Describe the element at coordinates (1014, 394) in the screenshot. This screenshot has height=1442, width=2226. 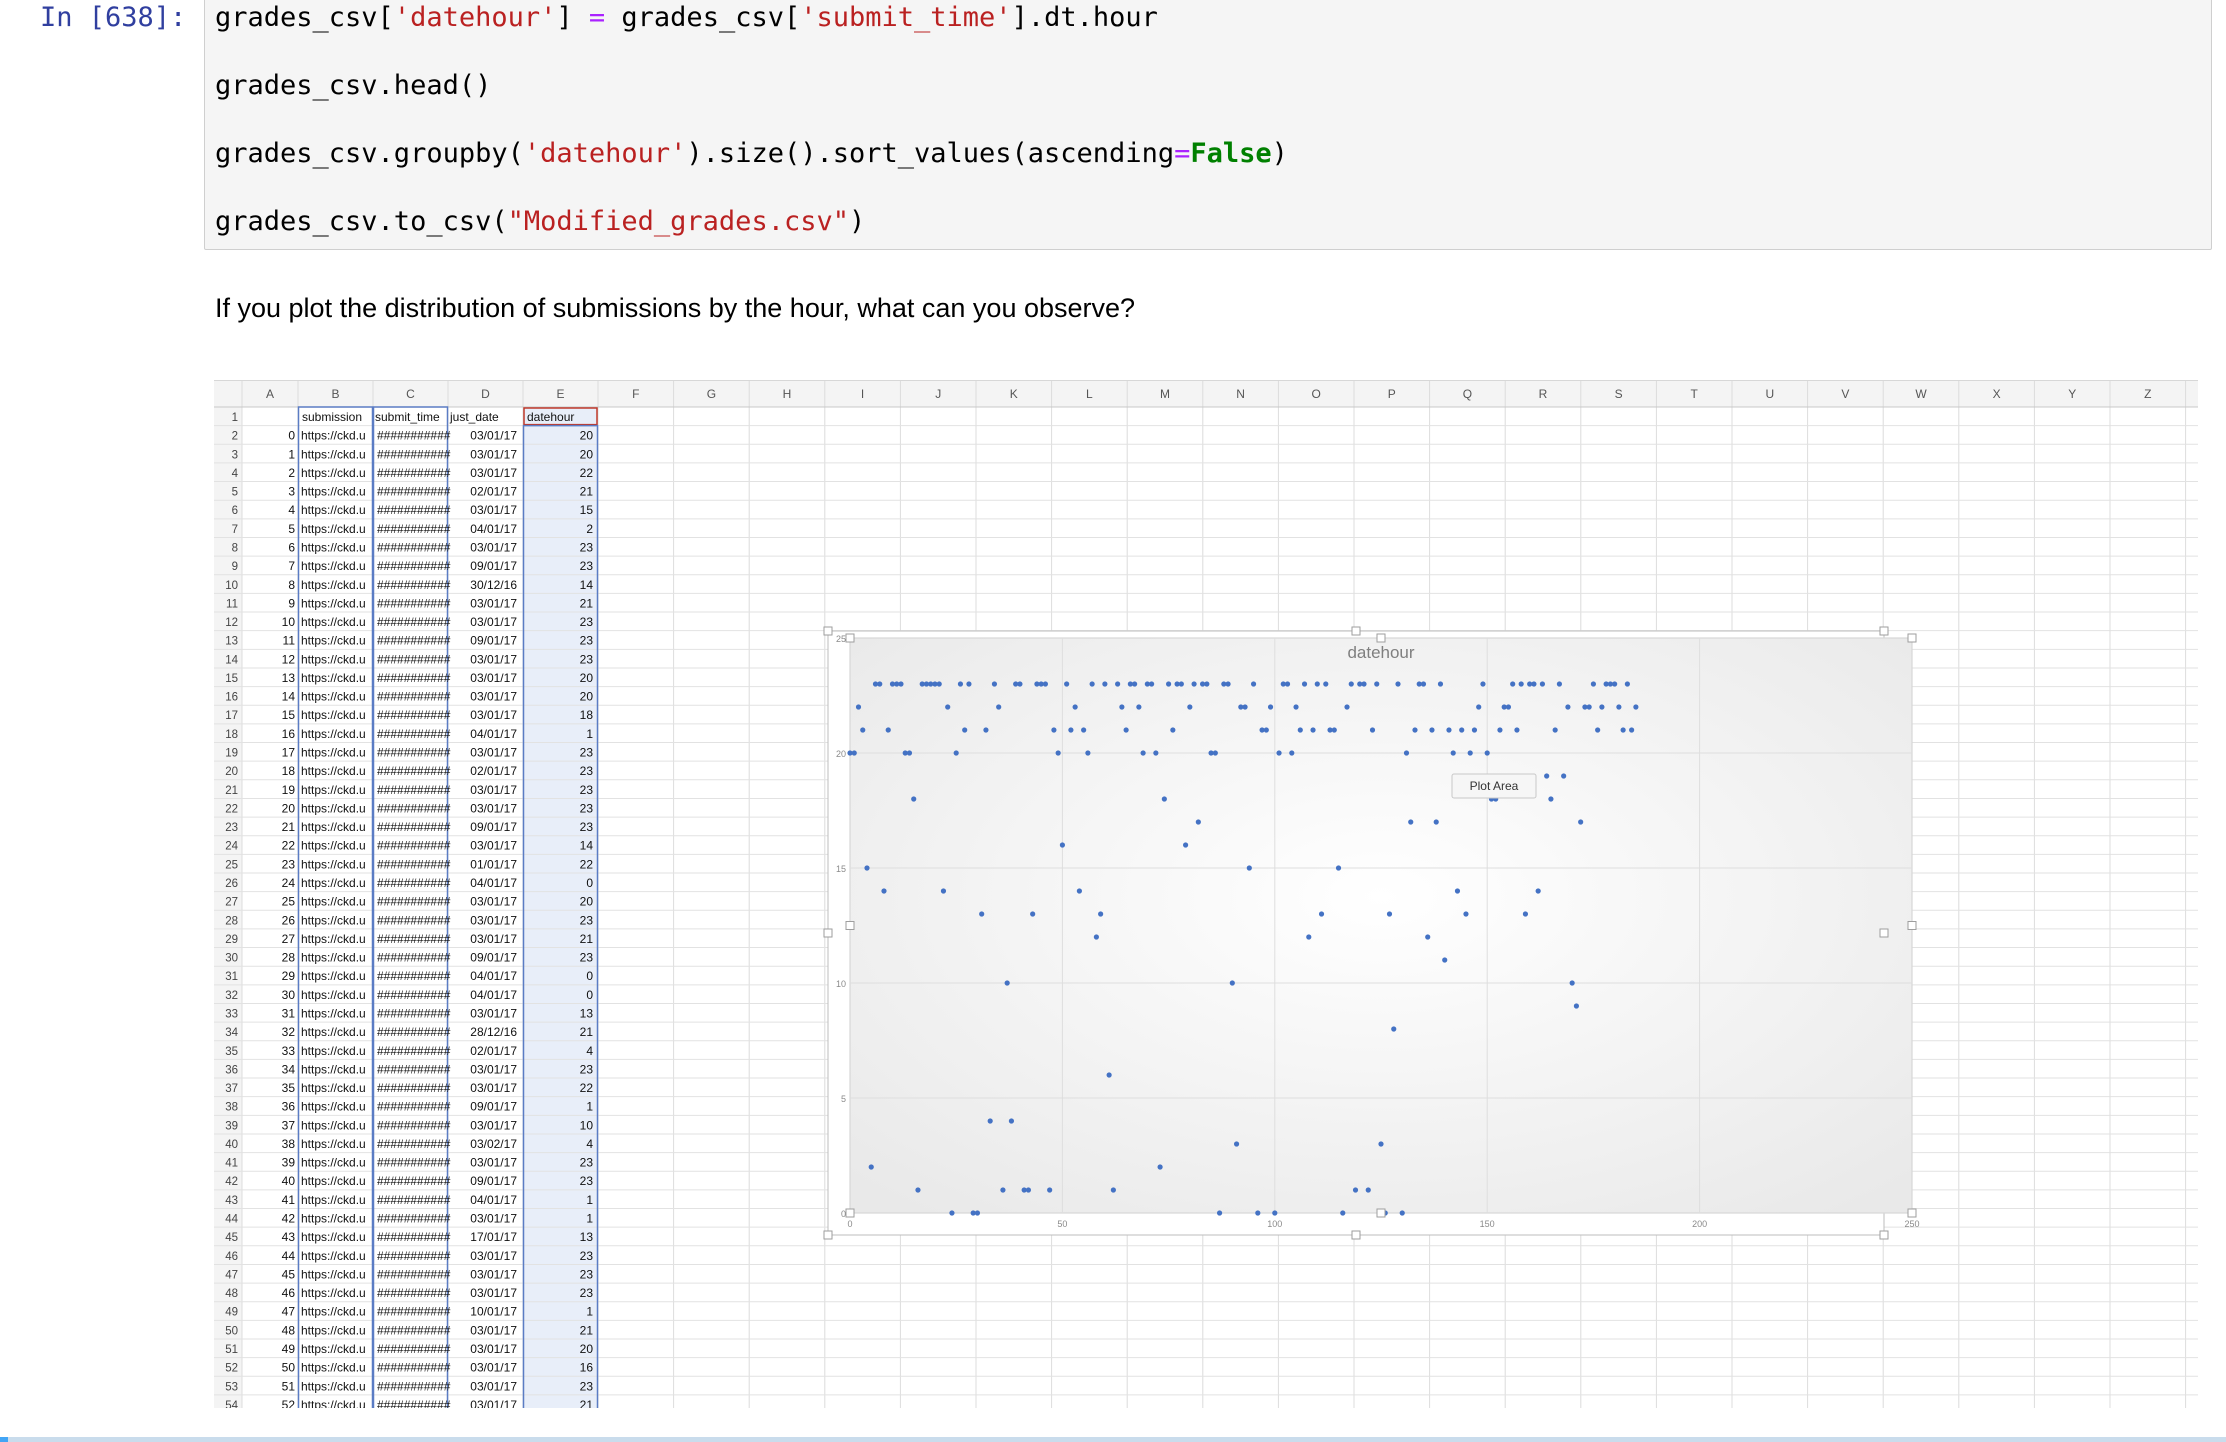
I see `column-letter: K` at that location.